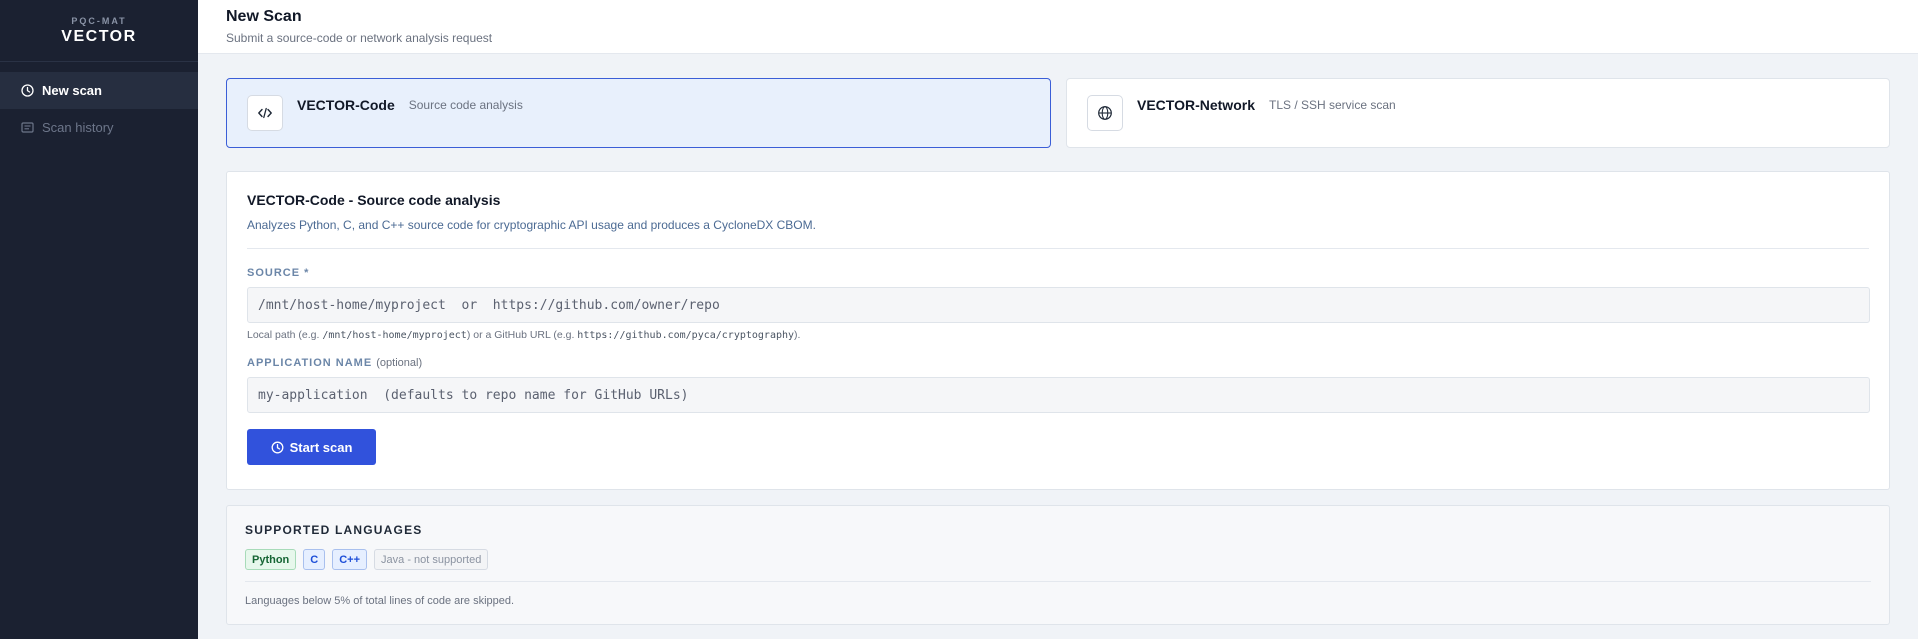 This screenshot has height=639, width=1918. I want to click on sidebar-nav: New scan Scan history, so click(99, 104).